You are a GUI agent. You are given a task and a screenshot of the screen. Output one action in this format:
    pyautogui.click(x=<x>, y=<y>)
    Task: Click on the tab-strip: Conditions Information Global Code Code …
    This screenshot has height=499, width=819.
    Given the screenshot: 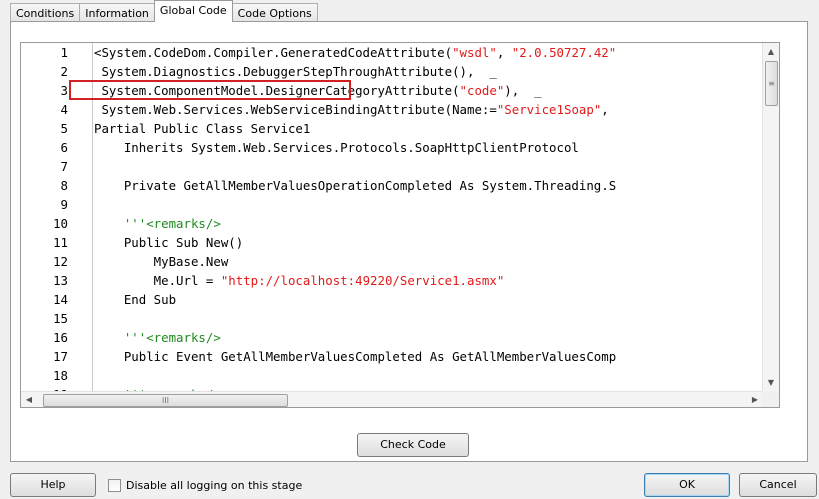 What is the action you would take?
    pyautogui.click(x=164, y=11)
    